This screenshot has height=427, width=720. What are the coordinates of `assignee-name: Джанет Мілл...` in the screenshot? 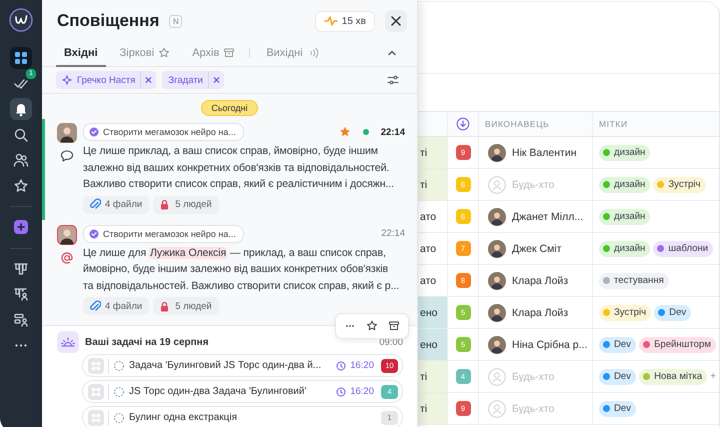 It's located at (548, 216).